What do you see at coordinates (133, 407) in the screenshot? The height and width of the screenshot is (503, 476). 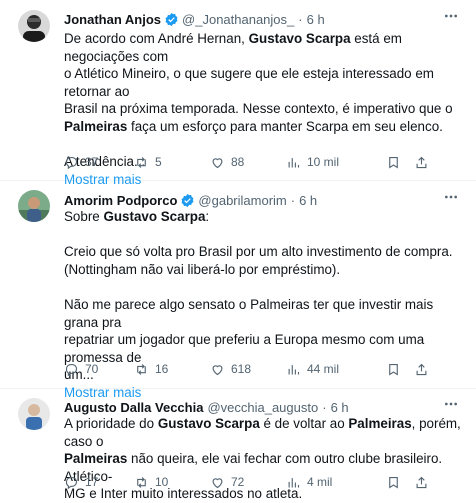 I see `author-name: Augusto Dalla Vecchia` at bounding box center [133, 407].